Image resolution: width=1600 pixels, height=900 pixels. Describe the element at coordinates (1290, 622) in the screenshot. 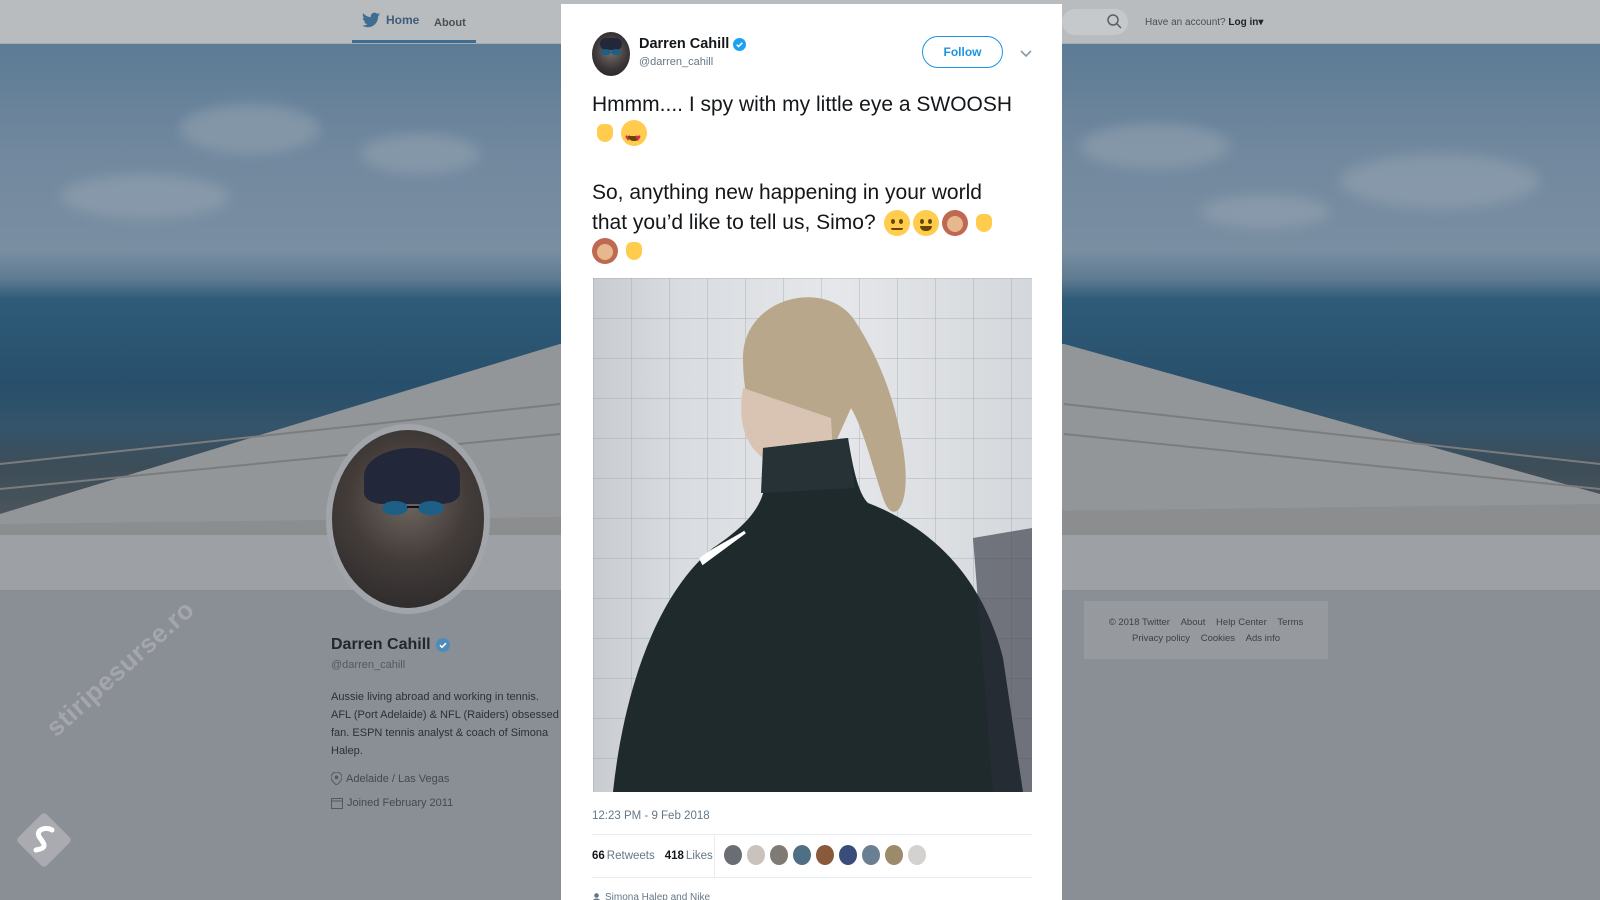

I see `footer-terms-link: Terms` at that location.